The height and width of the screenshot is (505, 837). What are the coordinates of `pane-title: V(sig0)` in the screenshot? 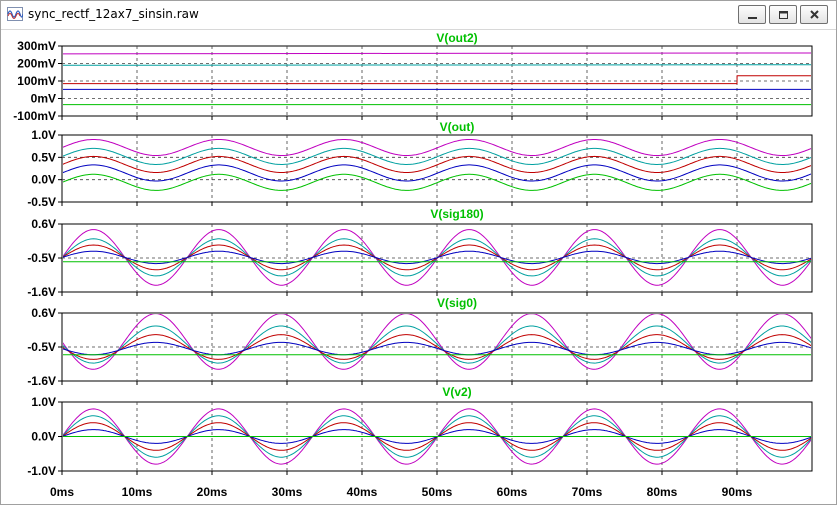 It's located at (457, 303).